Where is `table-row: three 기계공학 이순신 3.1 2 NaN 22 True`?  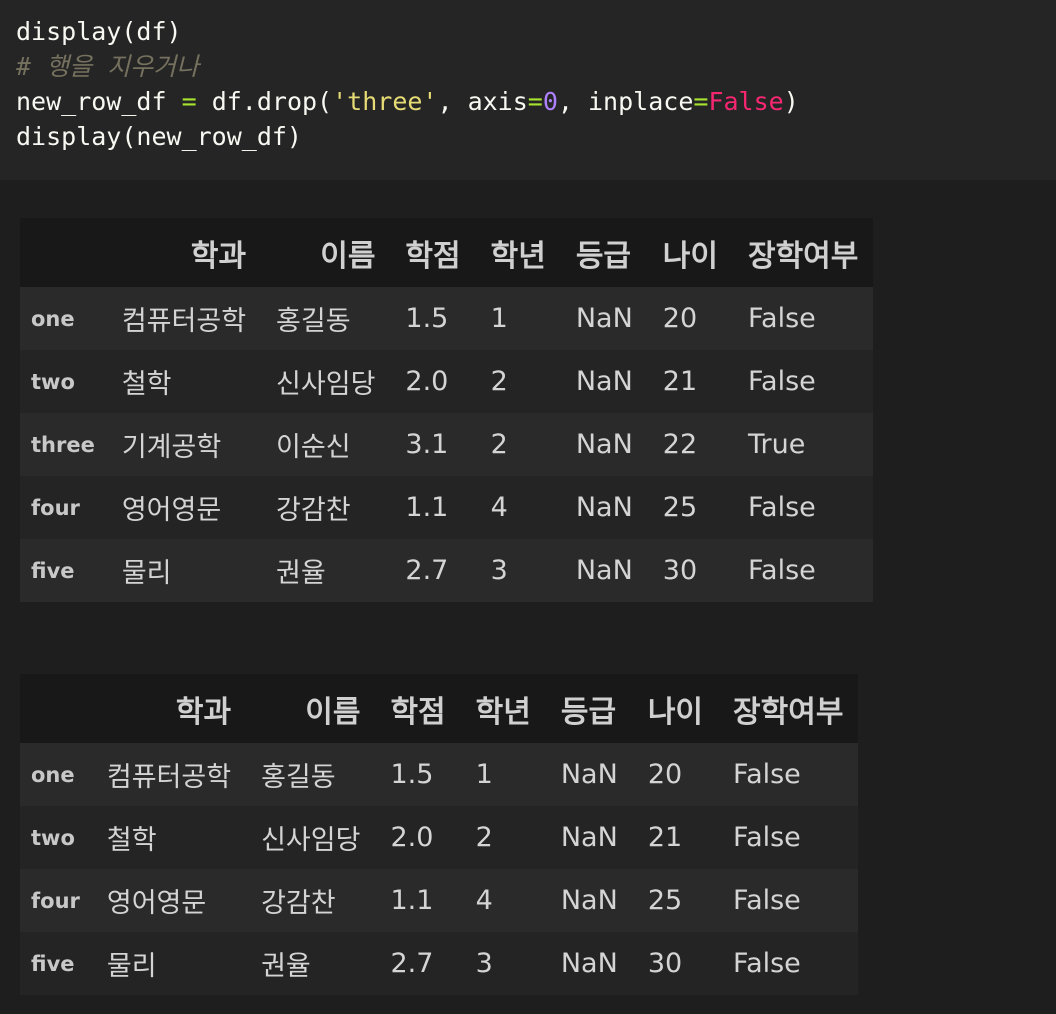
table-row: three 기계공학 이순신 3.1 2 NaN 22 True is located at coordinates (447, 444).